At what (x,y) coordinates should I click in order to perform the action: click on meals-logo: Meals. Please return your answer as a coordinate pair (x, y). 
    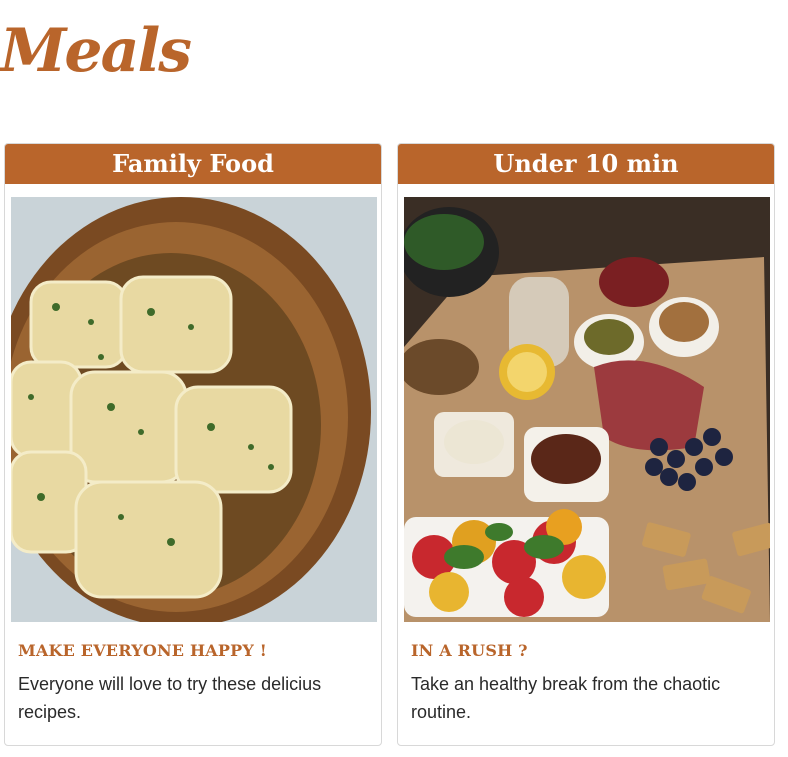
    Looking at the image, I should click on (96, 51).